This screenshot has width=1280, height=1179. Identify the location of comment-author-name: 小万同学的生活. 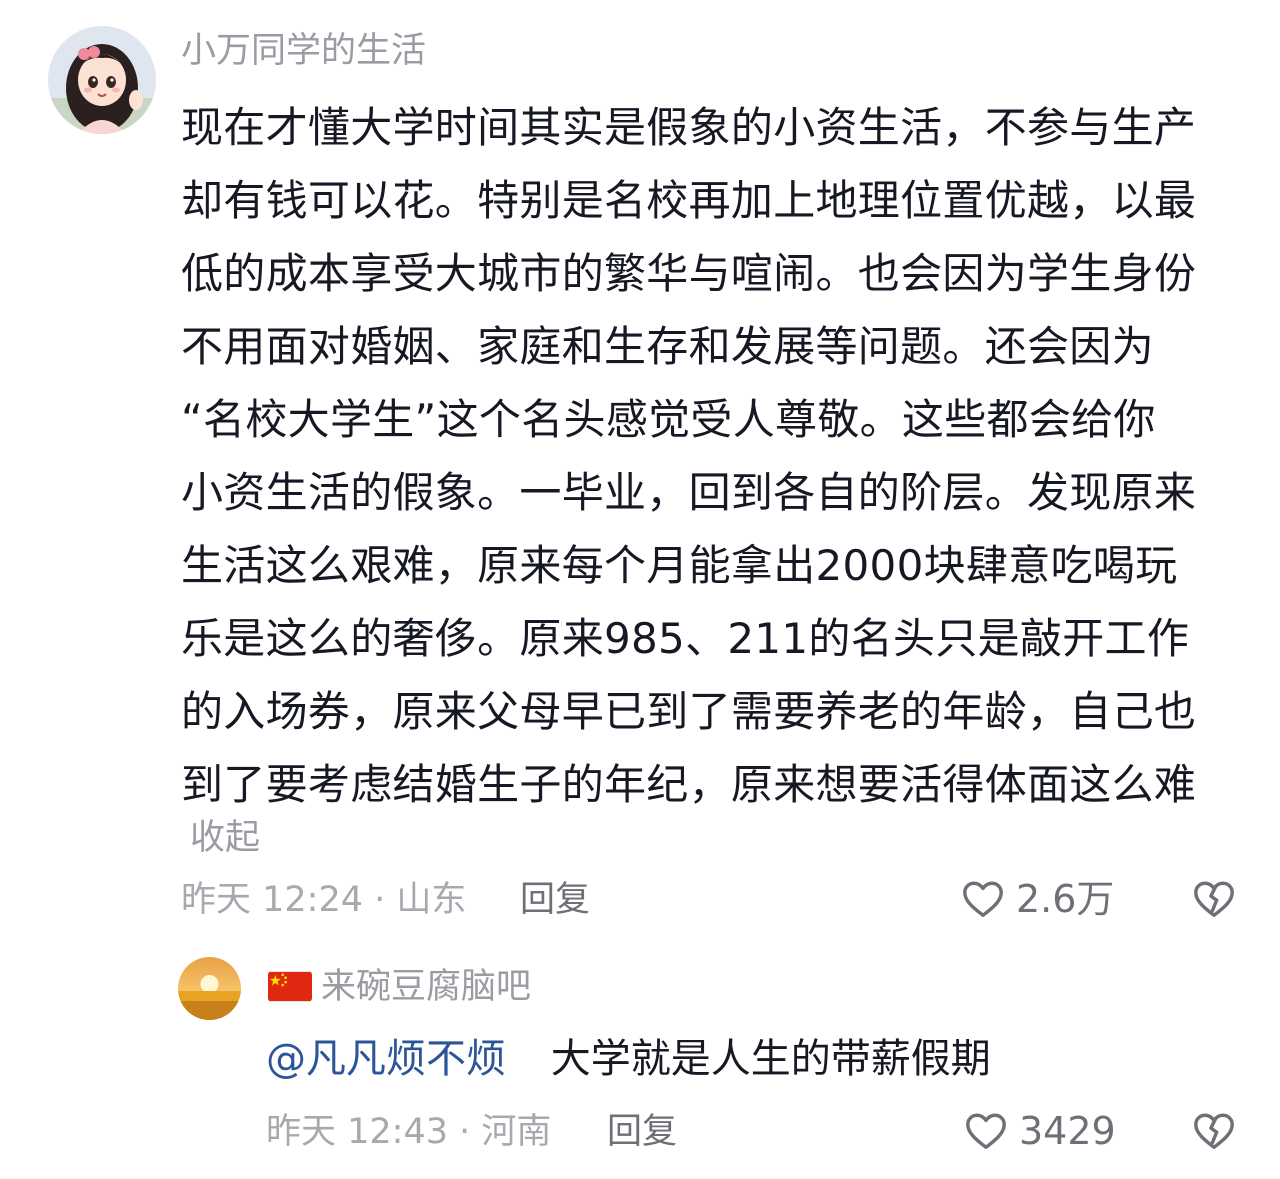
(303, 51).